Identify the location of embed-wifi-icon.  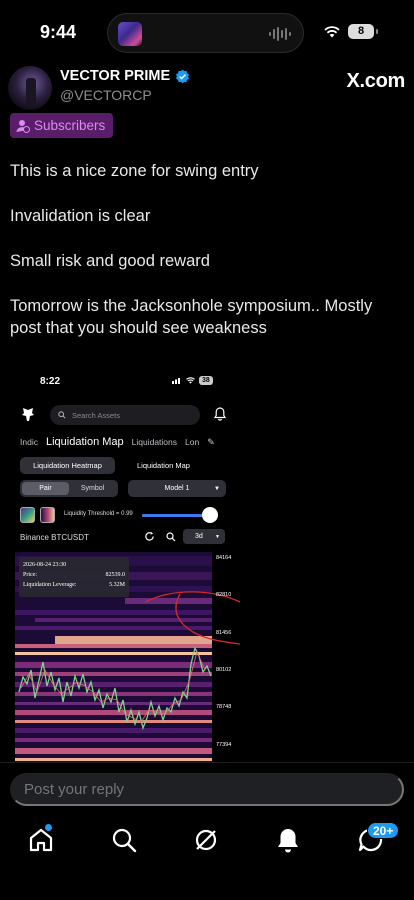
(190, 380).